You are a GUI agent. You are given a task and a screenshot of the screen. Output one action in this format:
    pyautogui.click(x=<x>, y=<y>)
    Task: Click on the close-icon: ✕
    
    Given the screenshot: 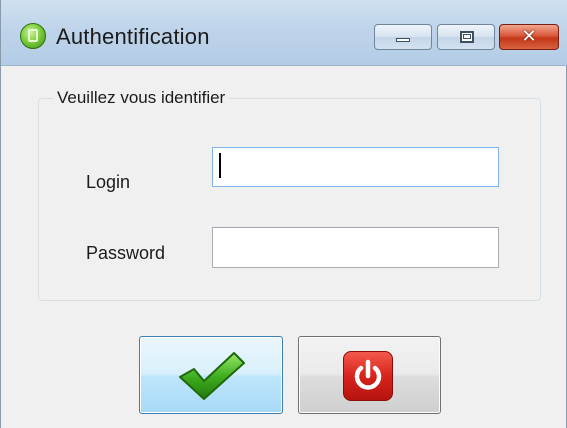 What is the action you would take?
    pyautogui.click(x=529, y=36)
    